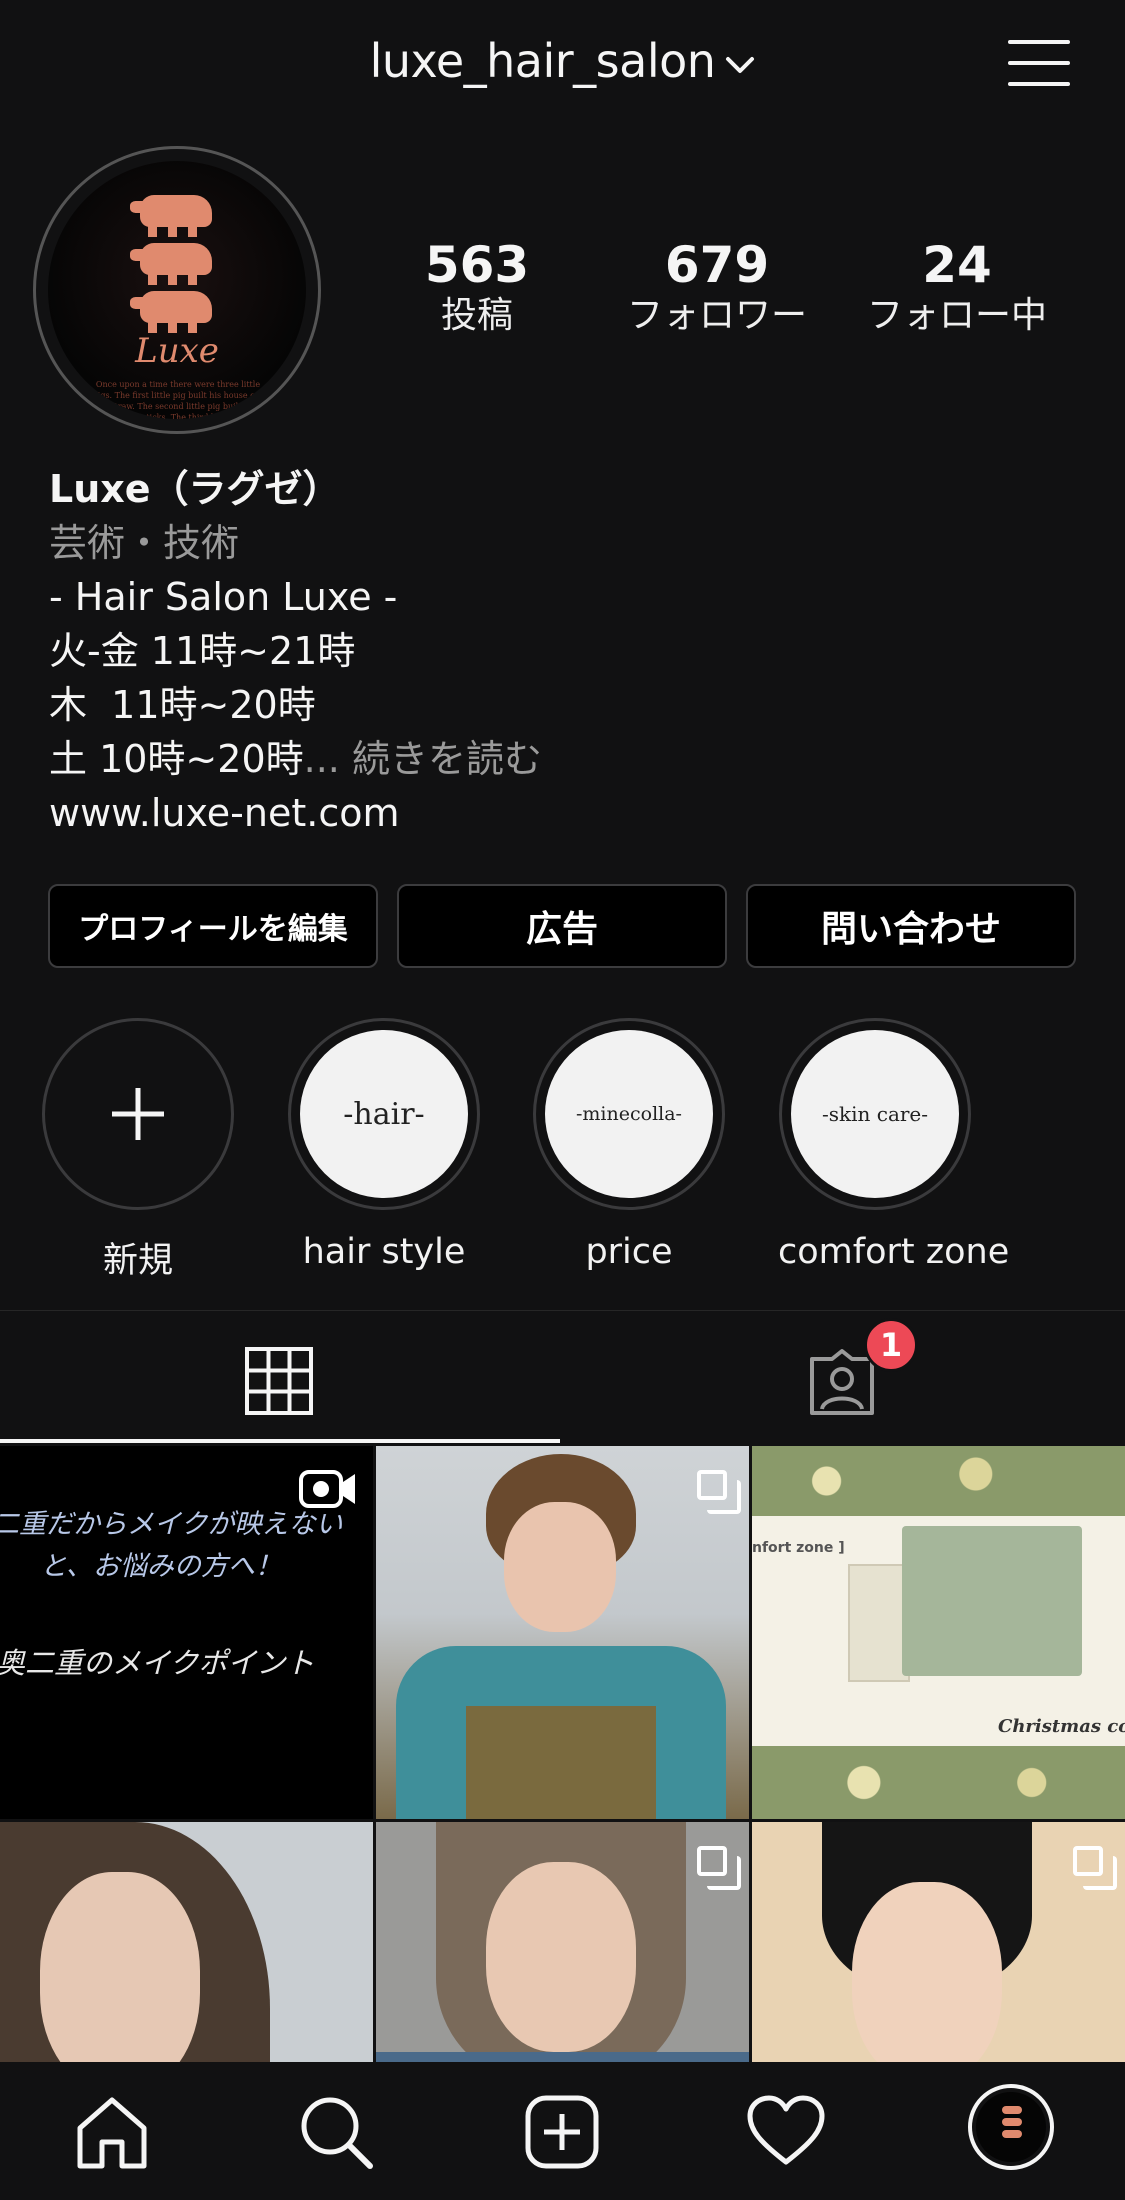 This screenshot has height=2200, width=1125. I want to click on bio-line: 木 11時~20時, so click(182, 705).